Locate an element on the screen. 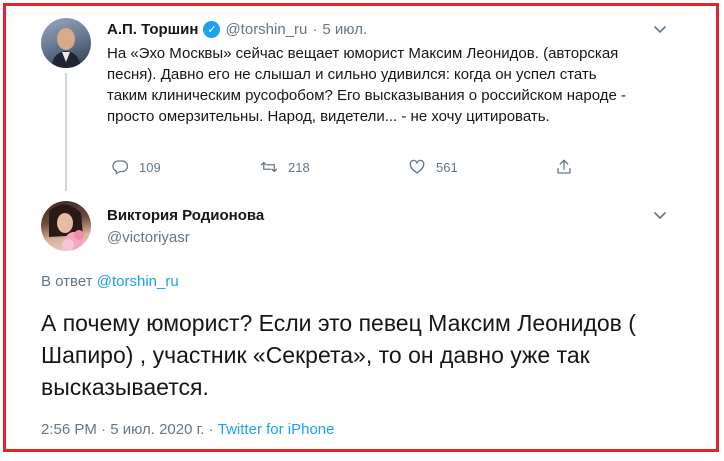  like-button: 561 is located at coordinates (433, 167).